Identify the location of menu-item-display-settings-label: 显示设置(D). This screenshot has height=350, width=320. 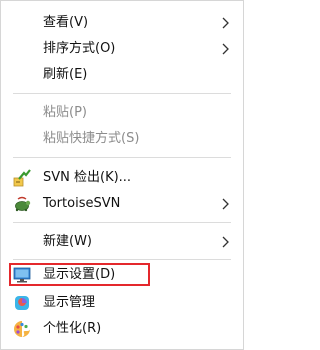
(79, 274).